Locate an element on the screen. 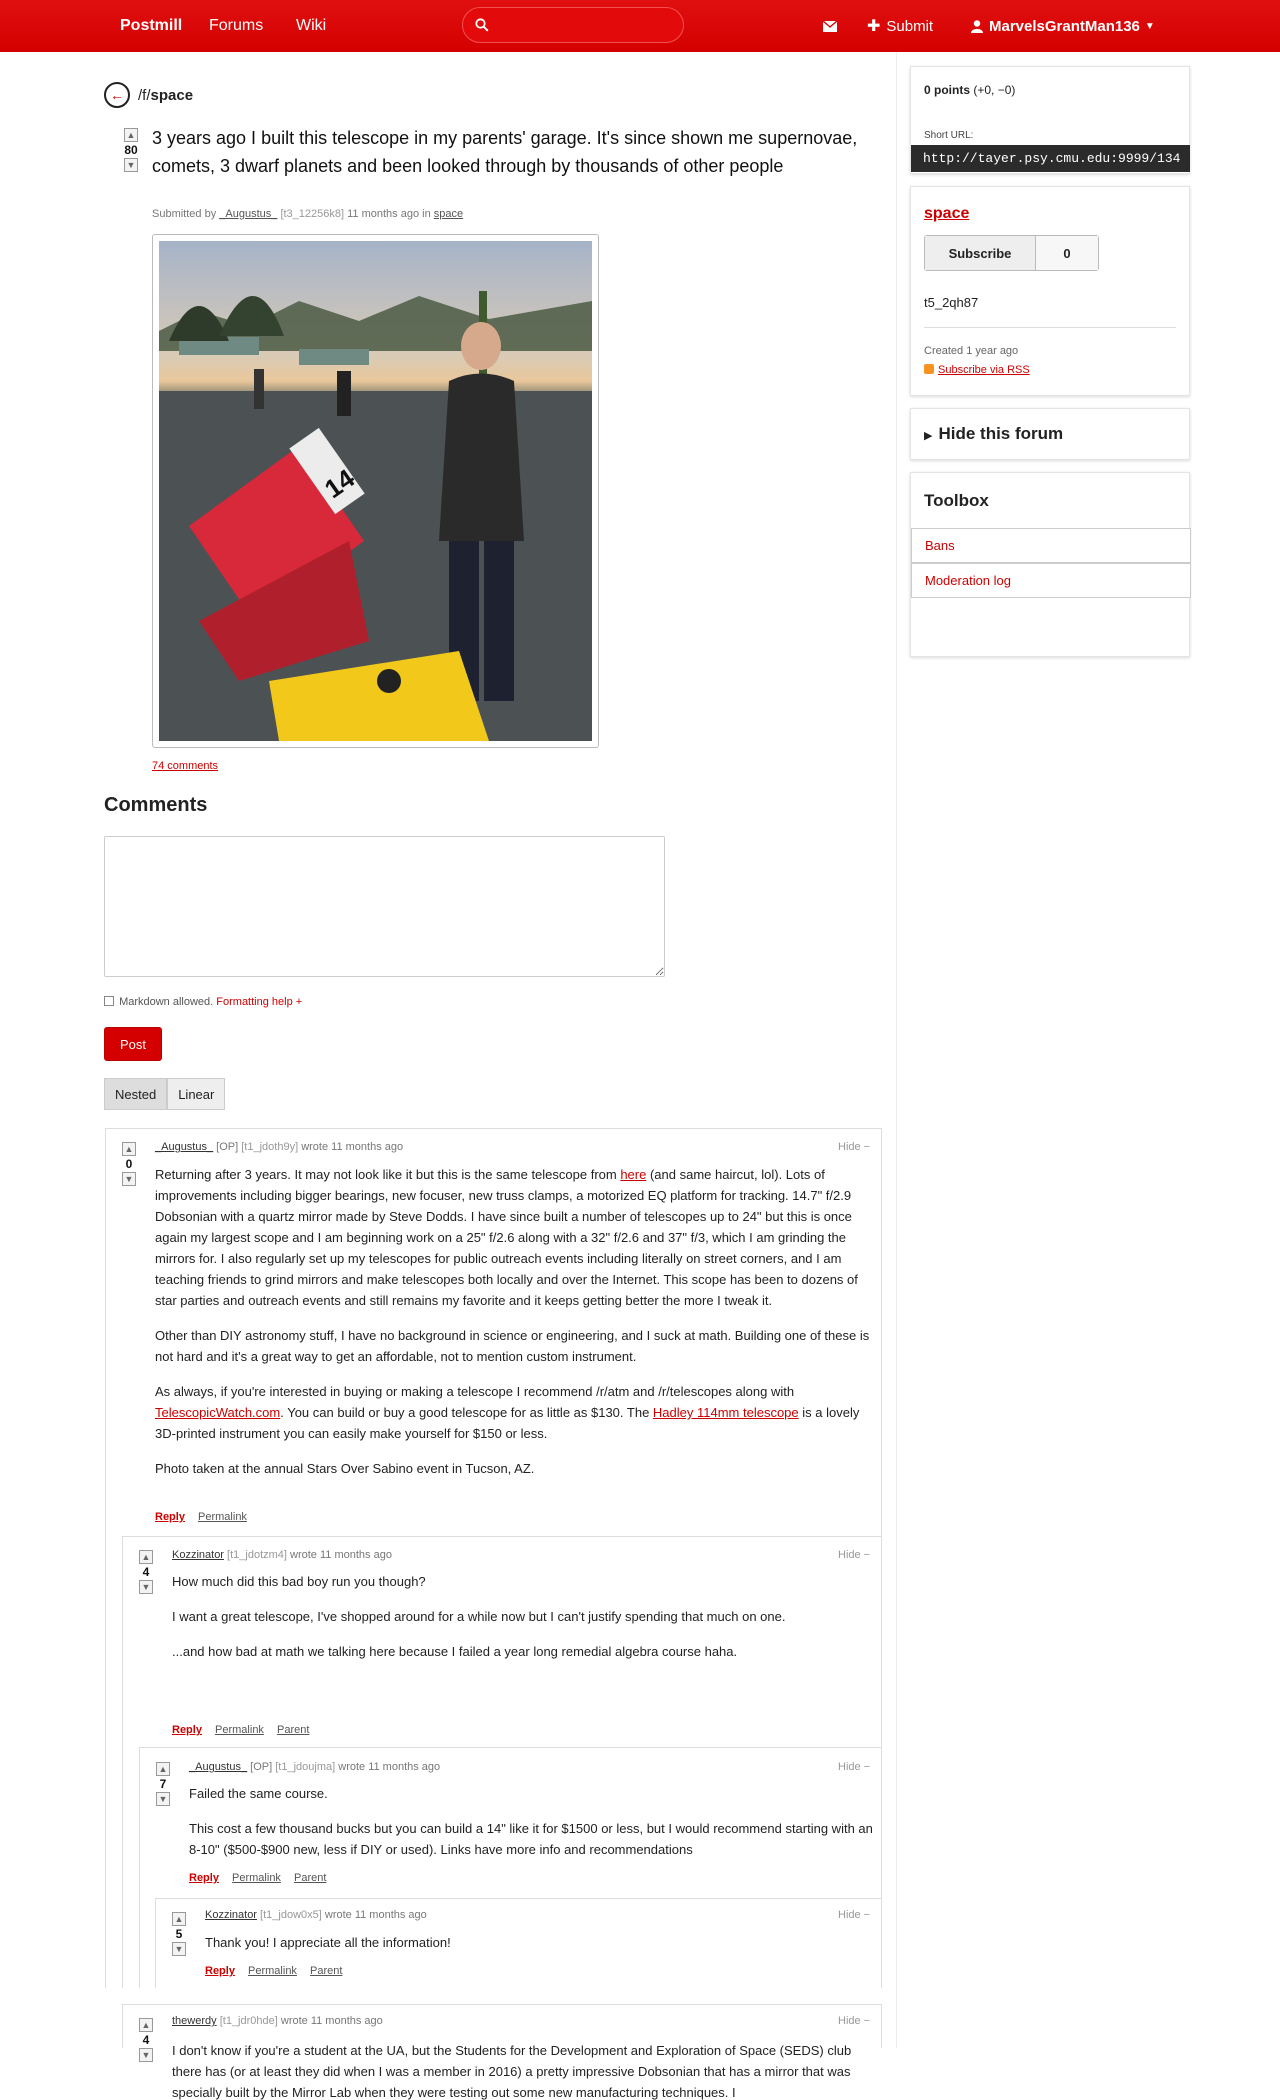 Image resolution: width=1280 pixels, height=2100 pixels. username-label: MarvelsGrantMan136 is located at coordinates (1064, 26).